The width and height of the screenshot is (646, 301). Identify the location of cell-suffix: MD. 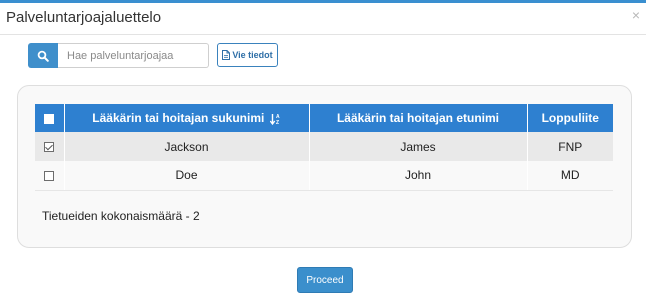
(570, 176).